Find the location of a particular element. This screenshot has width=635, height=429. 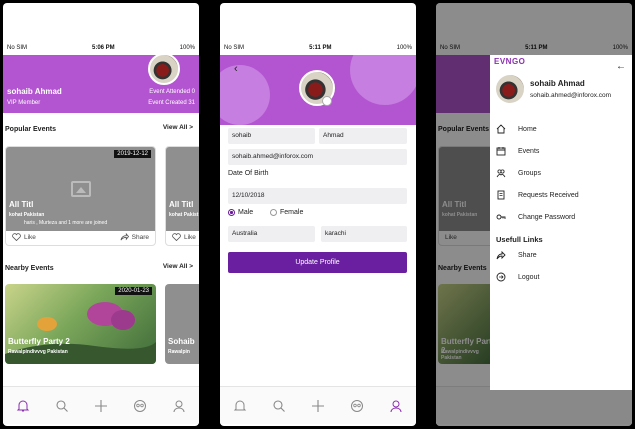

heart-icon is located at coordinates (176, 237).